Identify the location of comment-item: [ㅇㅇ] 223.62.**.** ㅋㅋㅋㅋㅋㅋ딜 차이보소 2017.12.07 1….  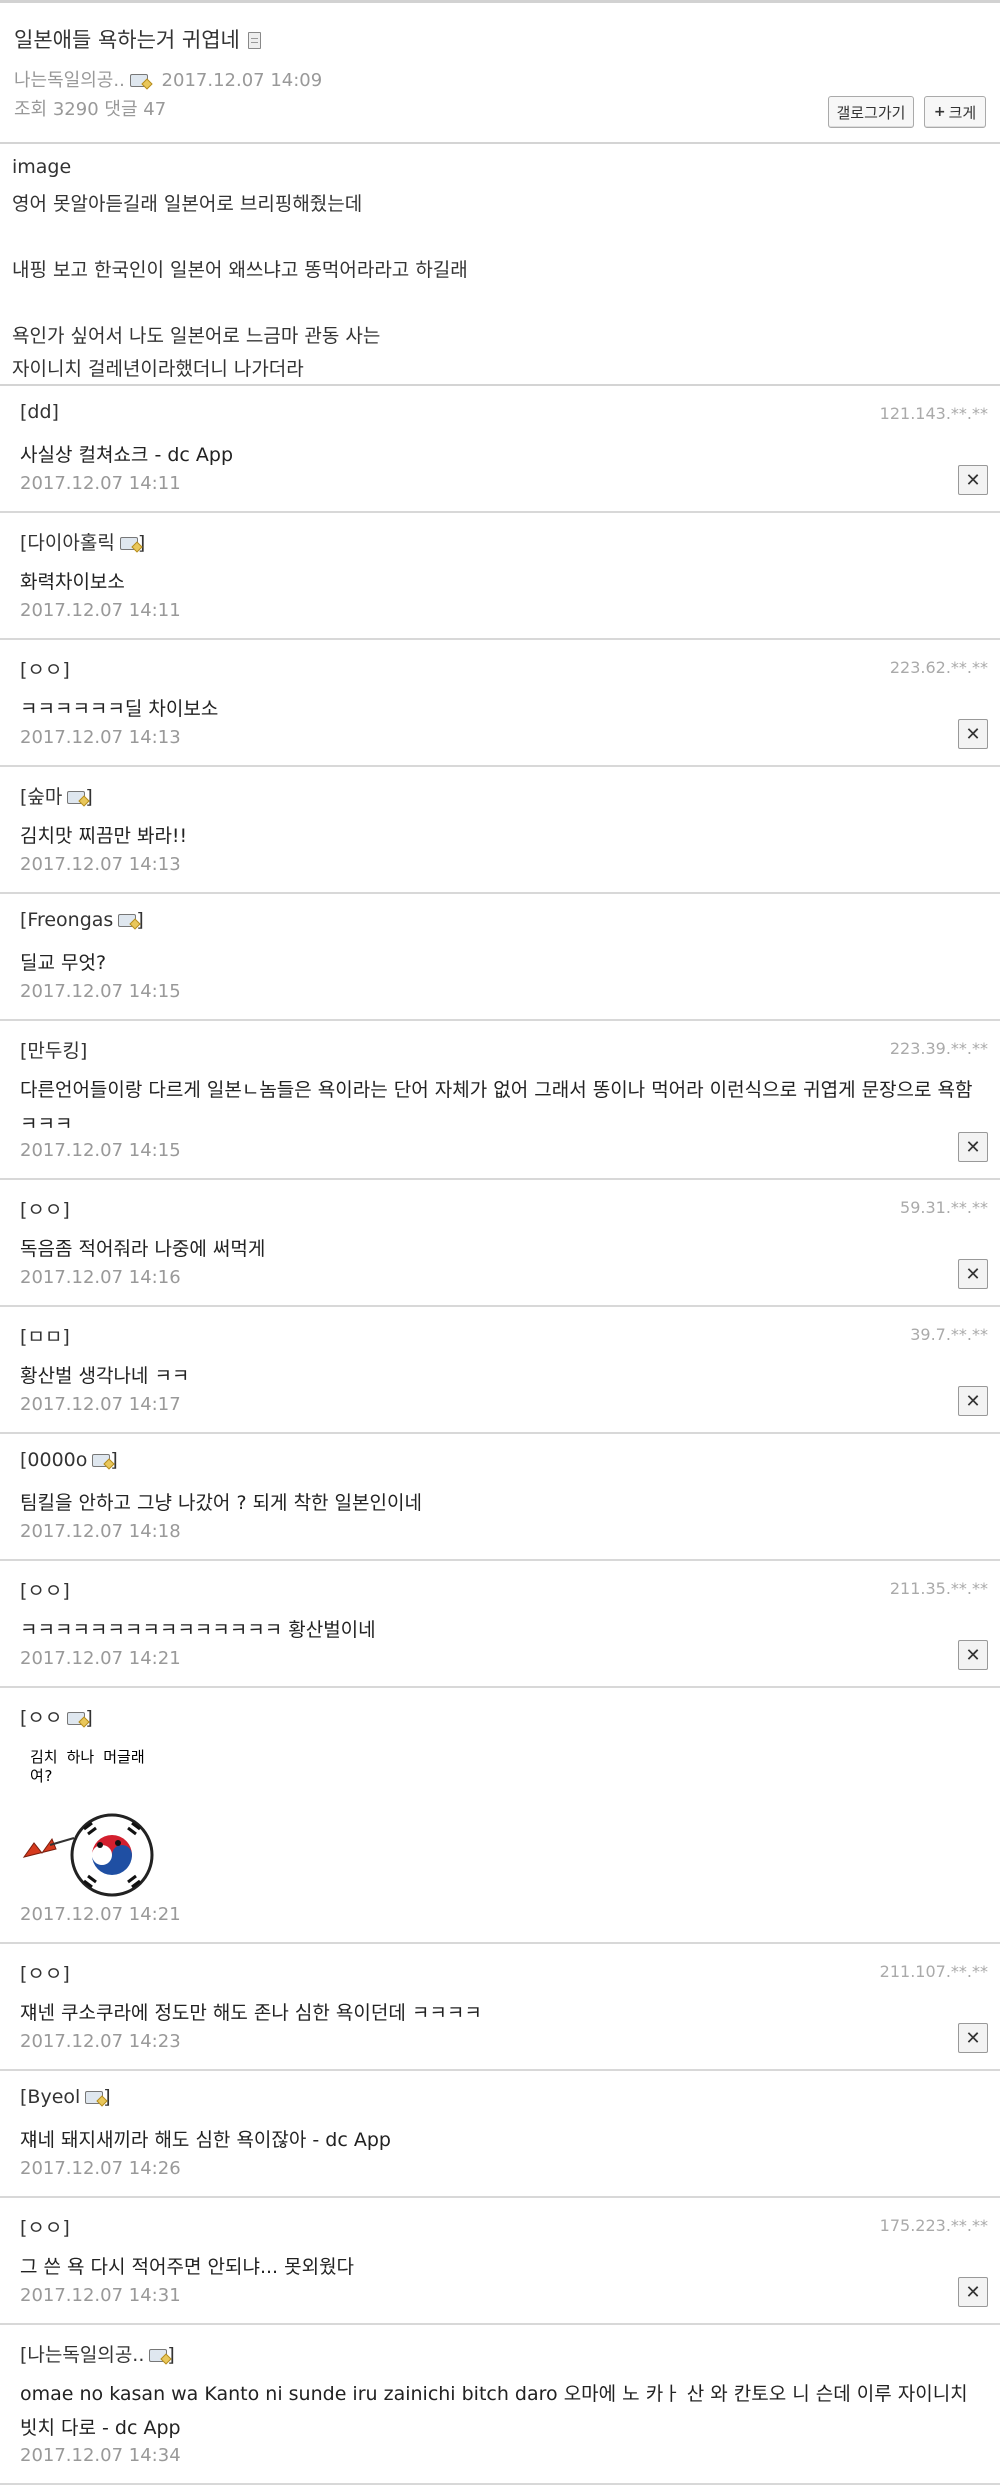
(500, 703).